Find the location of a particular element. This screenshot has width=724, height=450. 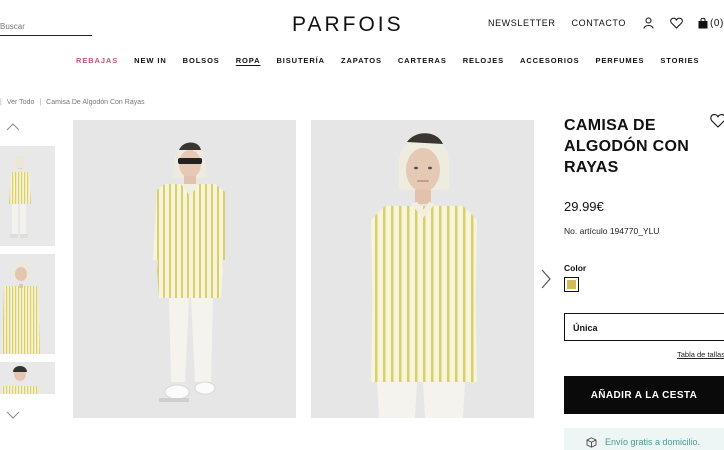

contact-link: CONTACTO is located at coordinates (599, 23).